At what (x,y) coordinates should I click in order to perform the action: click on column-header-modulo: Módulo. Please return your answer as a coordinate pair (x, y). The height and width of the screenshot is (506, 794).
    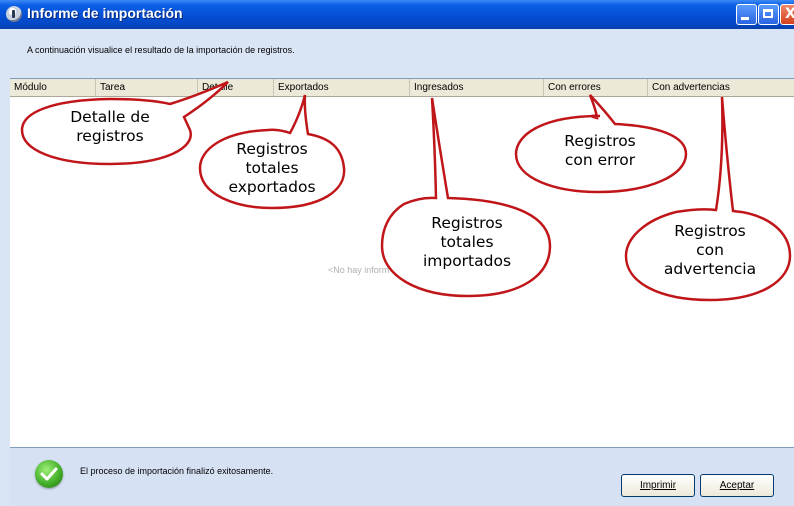
    Looking at the image, I should click on (53, 87).